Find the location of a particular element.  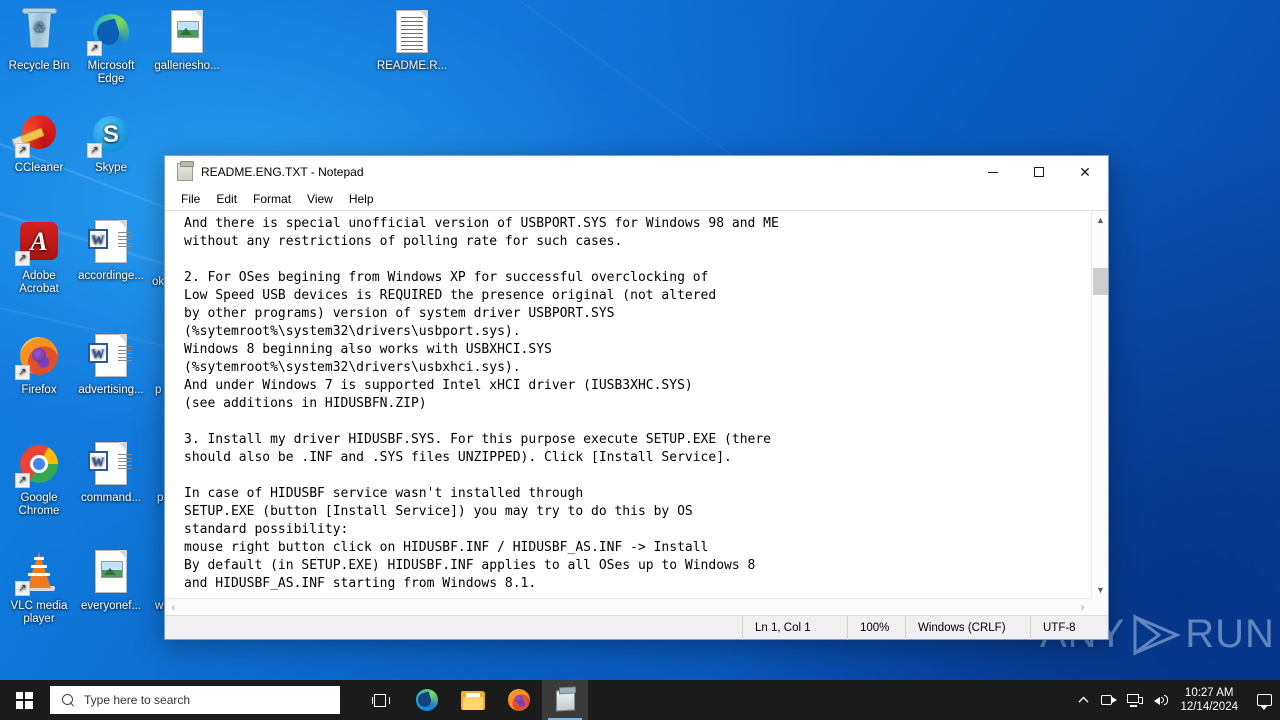

menu-item-file: File is located at coordinates (190, 199).